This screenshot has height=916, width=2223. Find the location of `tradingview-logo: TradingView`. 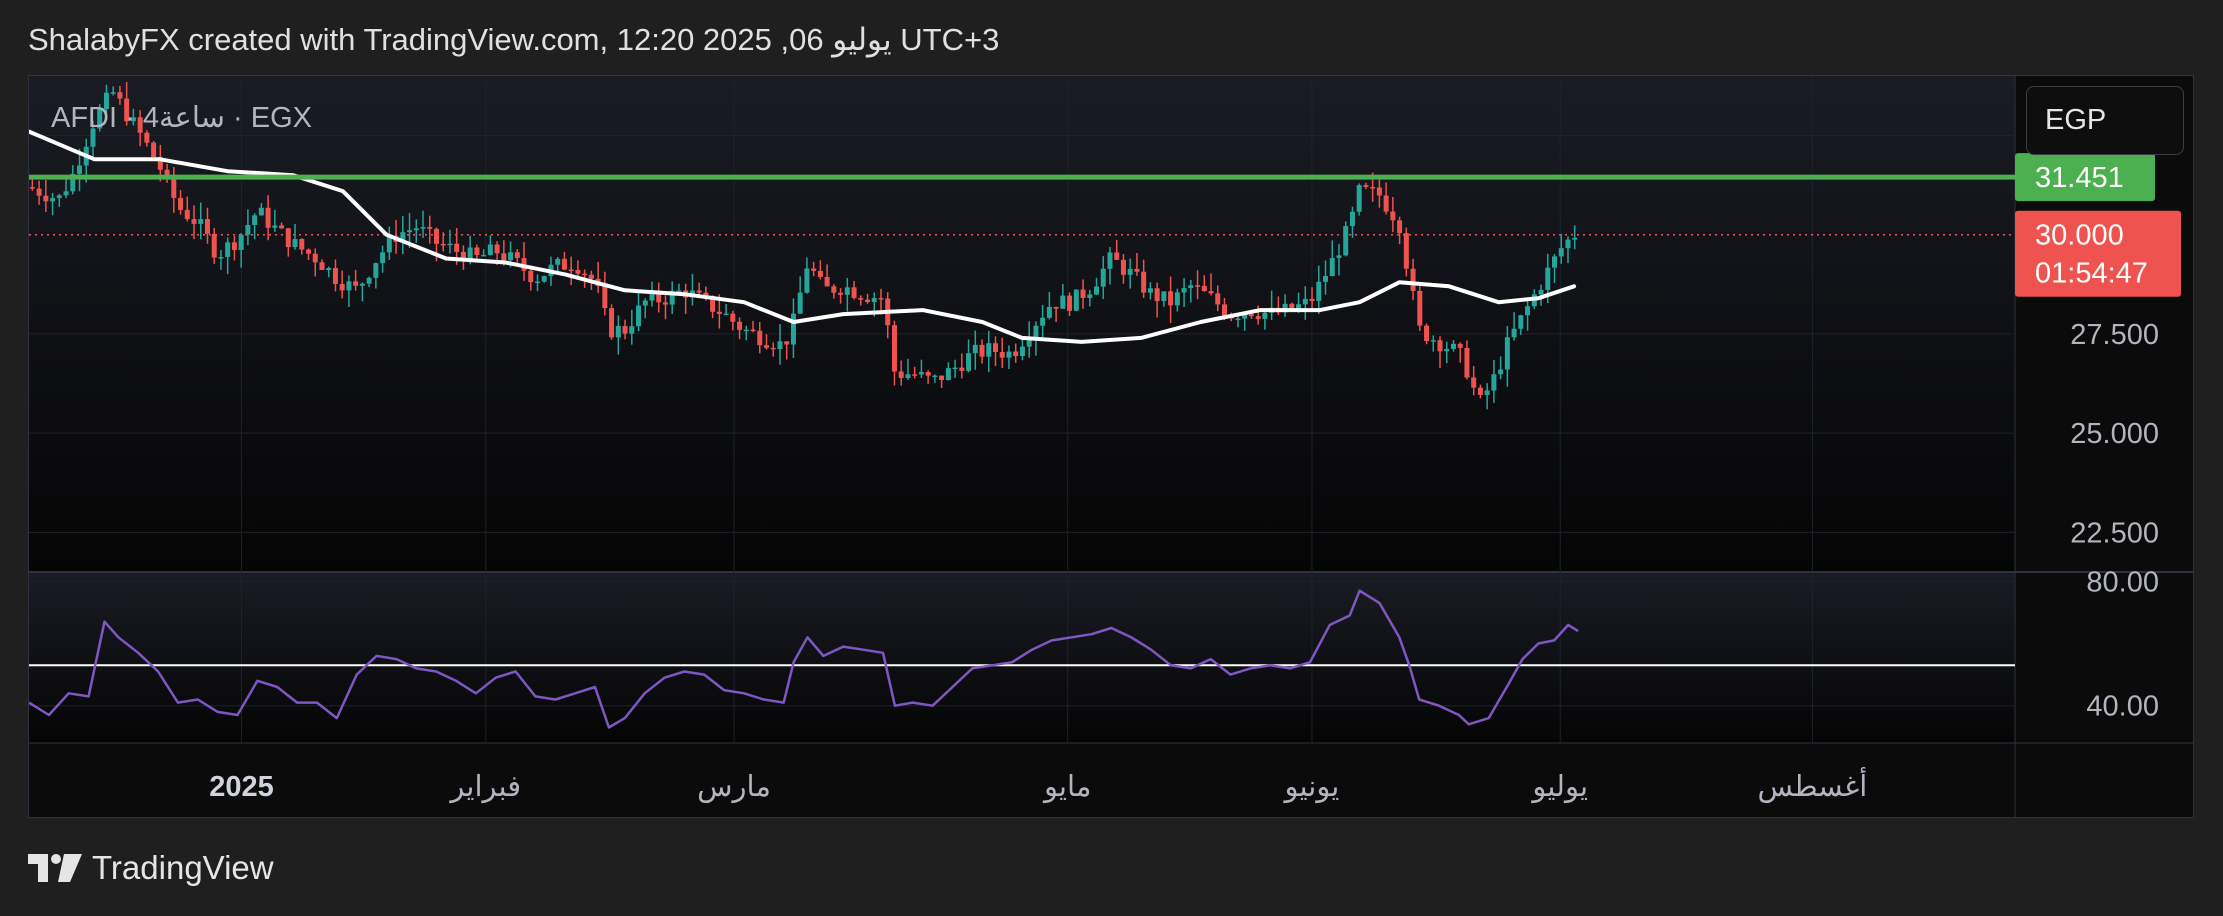

tradingview-logo: TradingView is located at coordinates (151, 868).